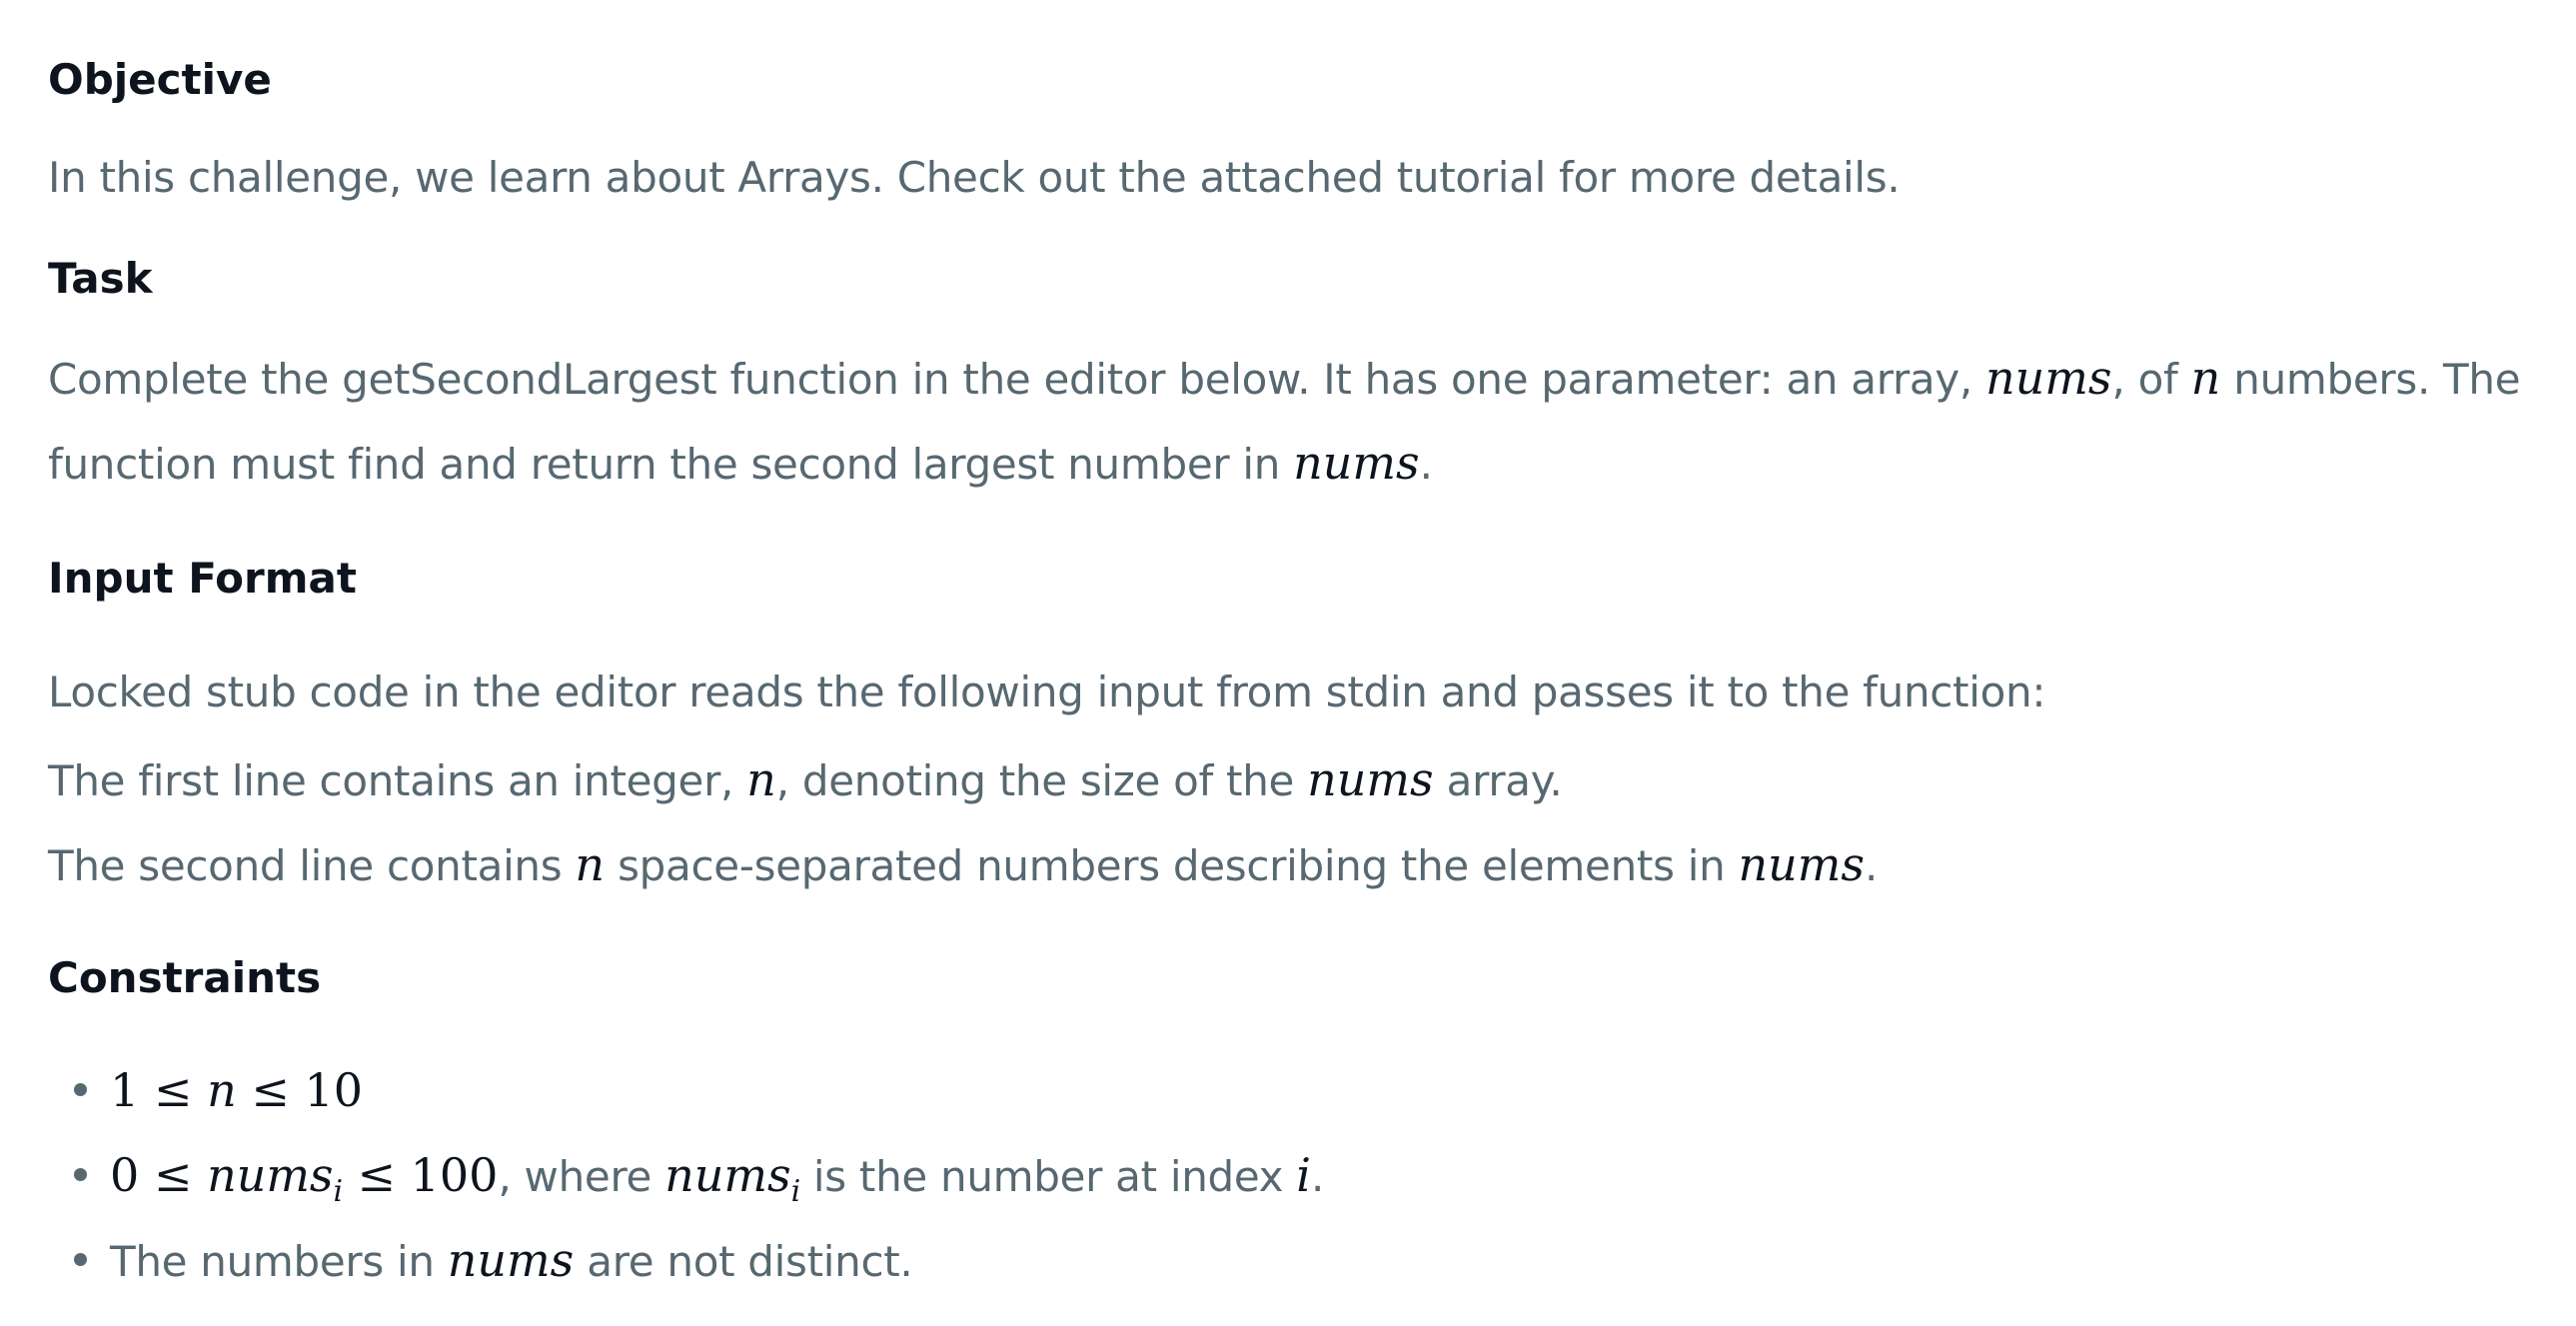  I want to click on constraint-text: , where, so click(581, 1176).